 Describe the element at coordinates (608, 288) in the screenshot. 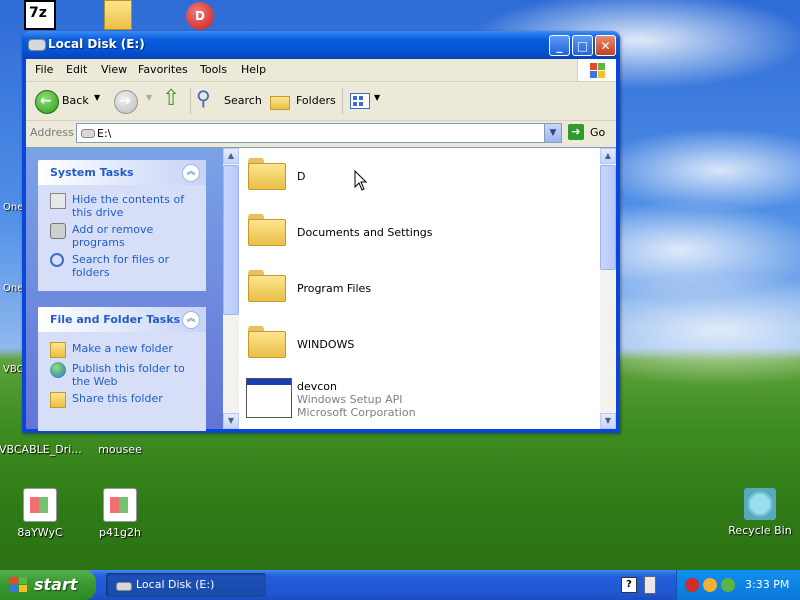

I see `file-list-scrollbar: ▲ ▼` at that location.